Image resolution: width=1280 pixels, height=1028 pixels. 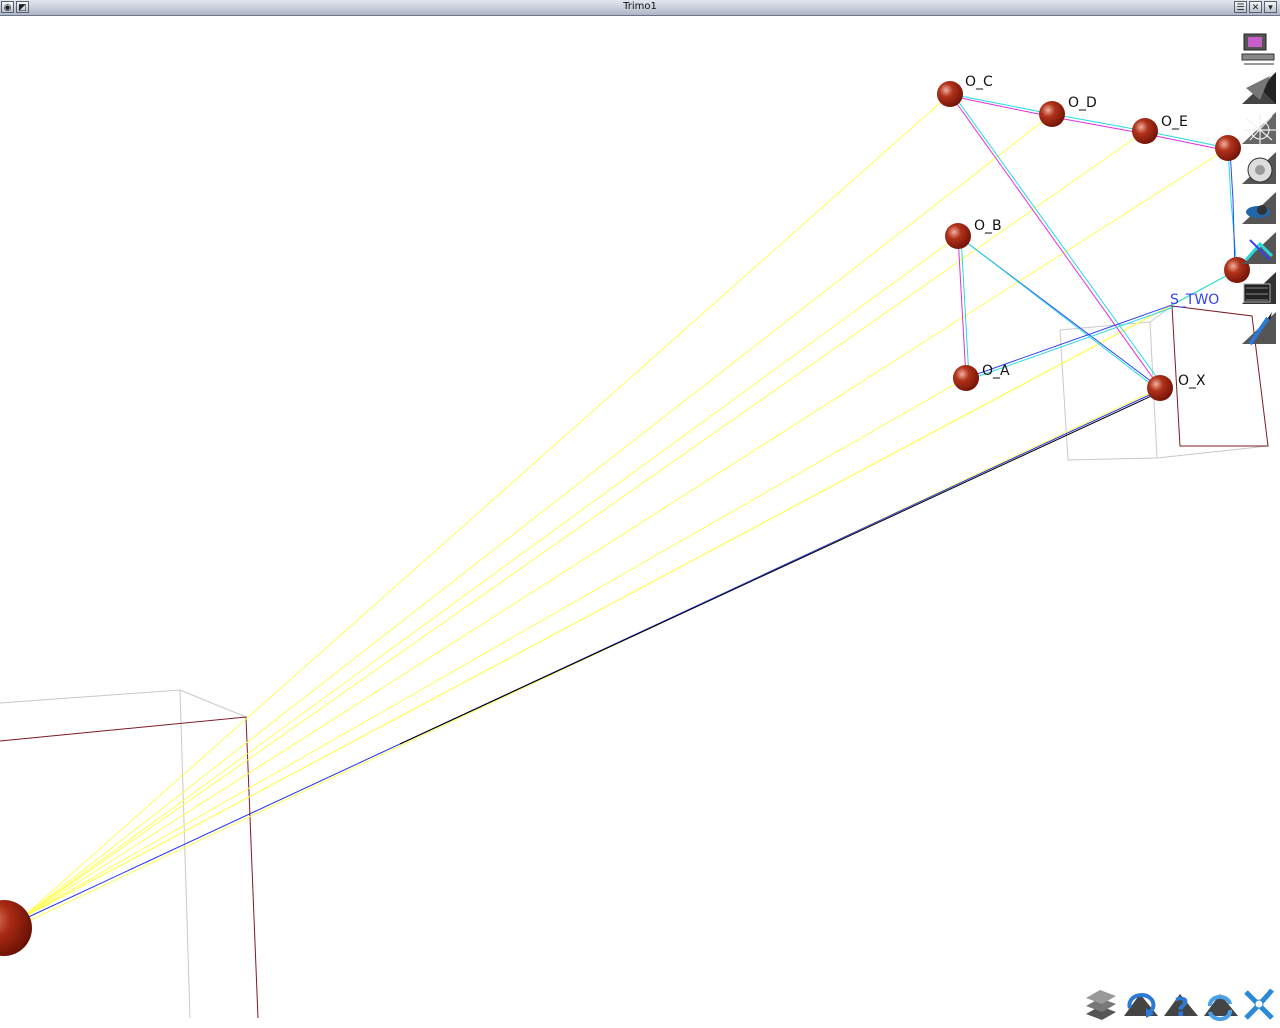 I want to click on refresh-icon, so click(x=1221, y=1004).